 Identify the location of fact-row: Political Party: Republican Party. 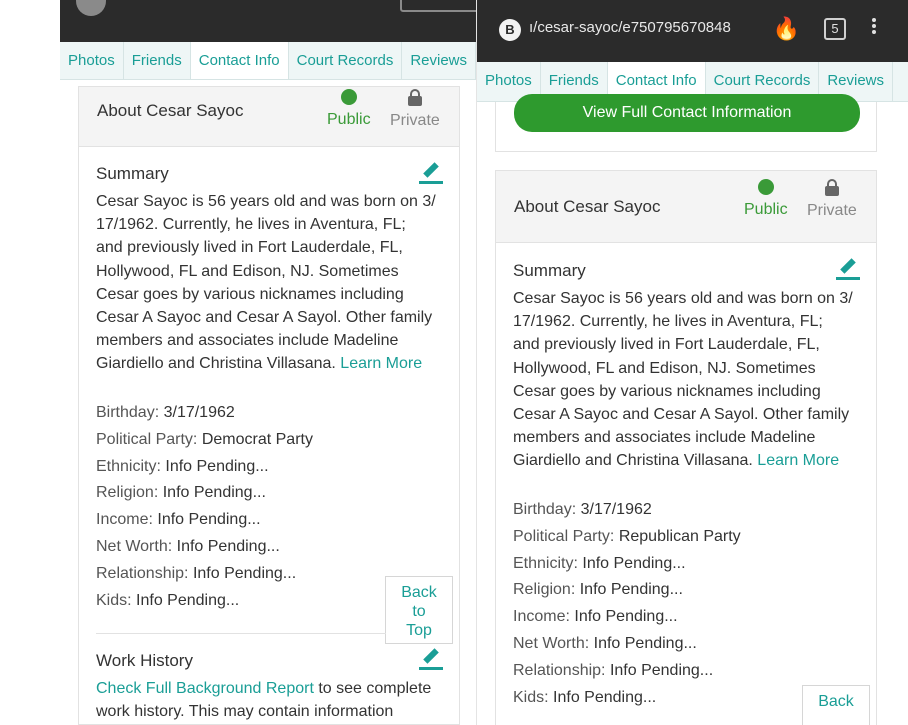
(627, 537).